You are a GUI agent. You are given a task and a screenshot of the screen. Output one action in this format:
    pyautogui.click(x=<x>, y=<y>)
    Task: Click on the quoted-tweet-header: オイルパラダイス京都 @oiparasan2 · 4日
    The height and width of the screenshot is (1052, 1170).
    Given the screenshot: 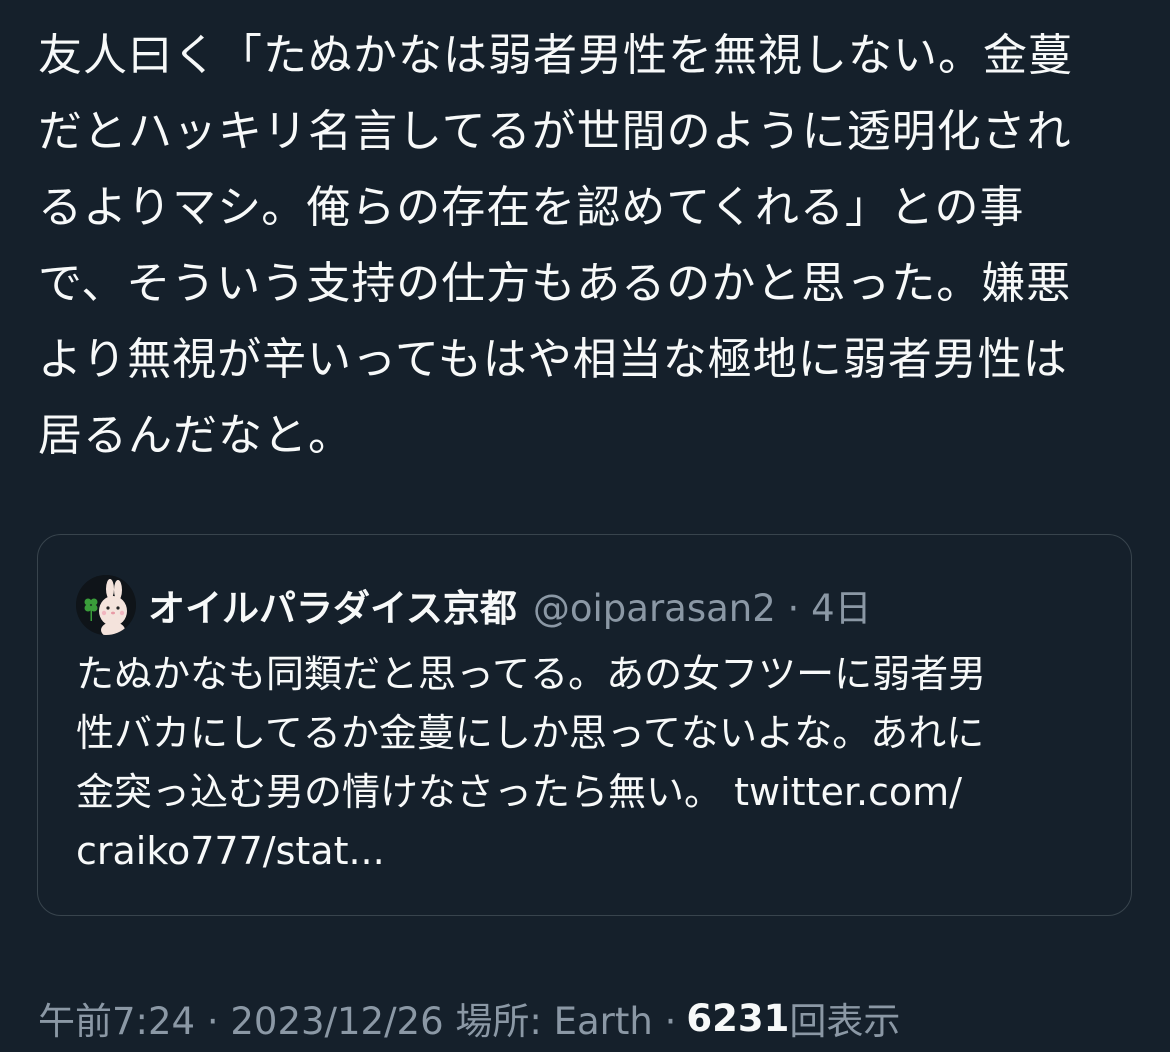 What is the action you would take?
    pyautogui.click(x=474, y=605)
    